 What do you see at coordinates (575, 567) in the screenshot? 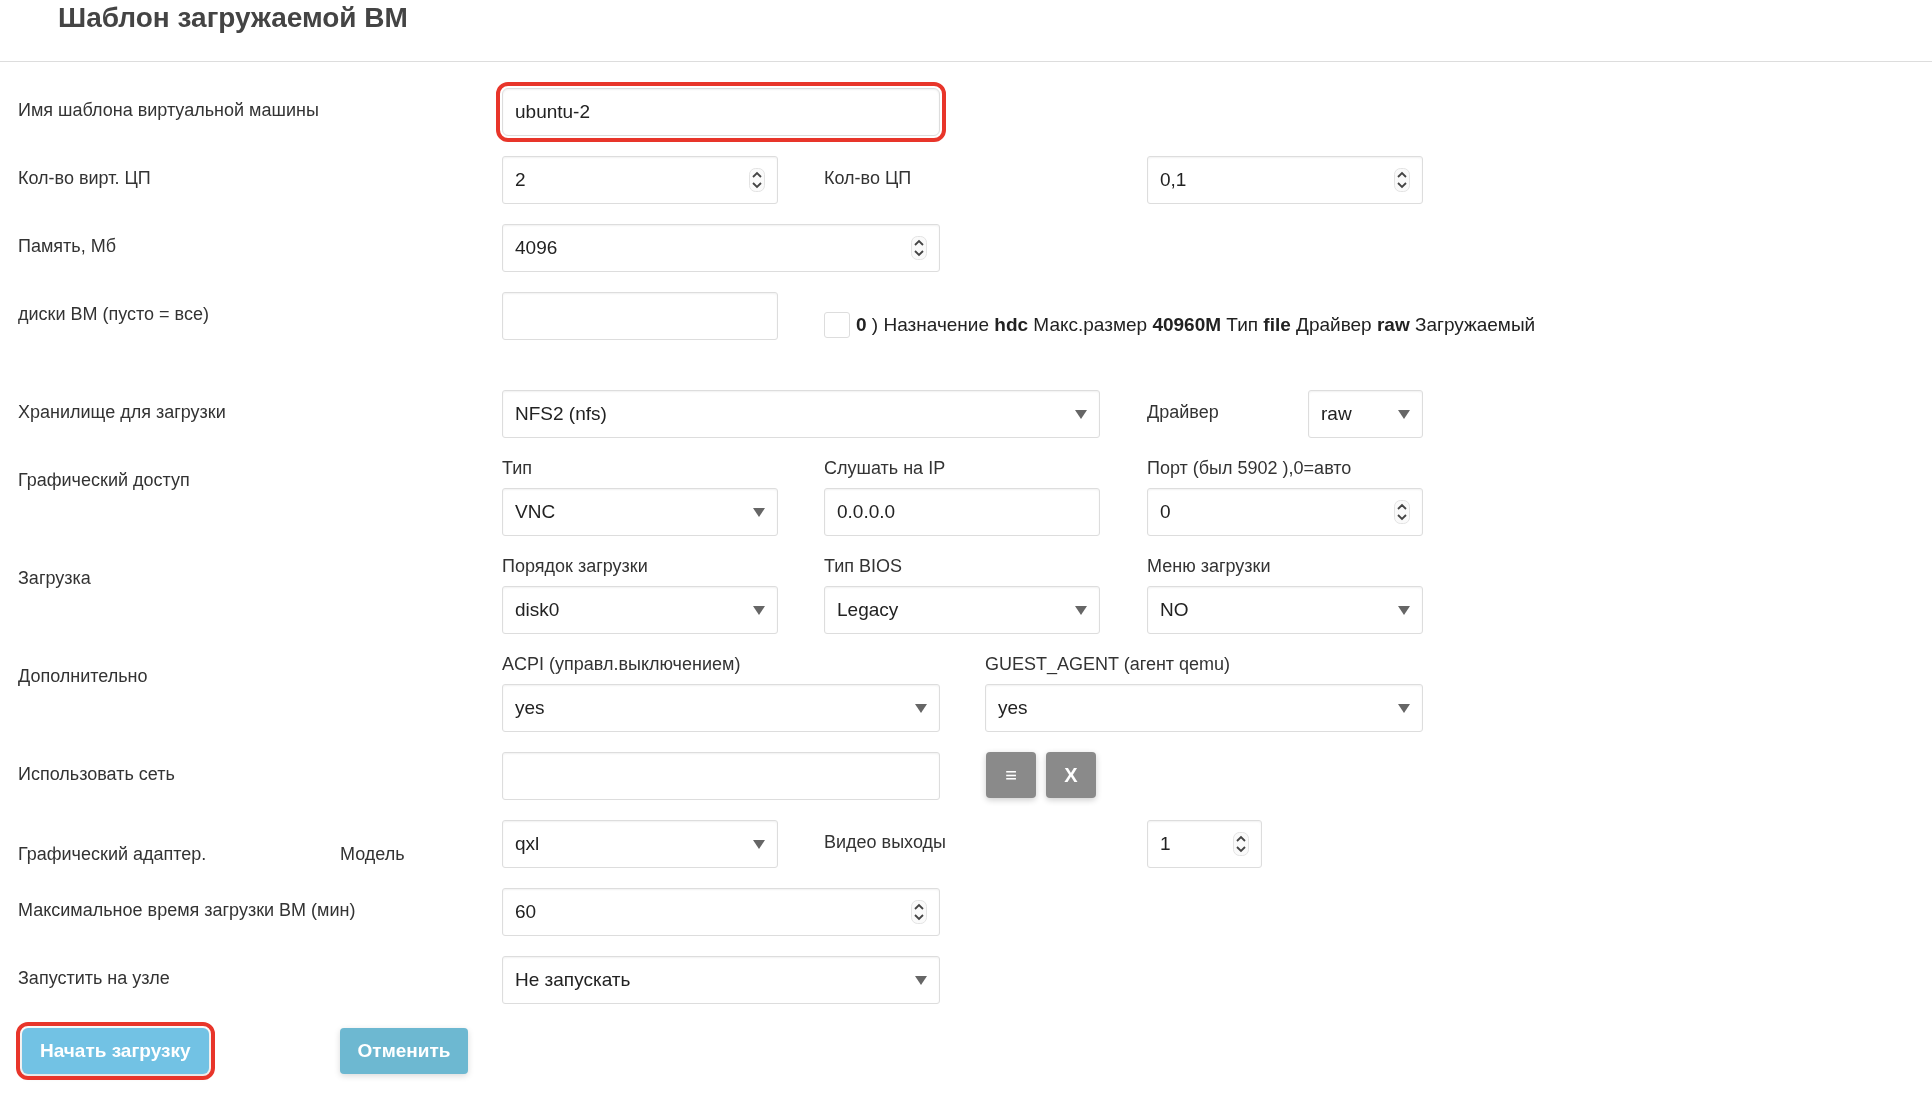
I see `field-caption: Порядок загрузки` at bounding box center [575, 567].